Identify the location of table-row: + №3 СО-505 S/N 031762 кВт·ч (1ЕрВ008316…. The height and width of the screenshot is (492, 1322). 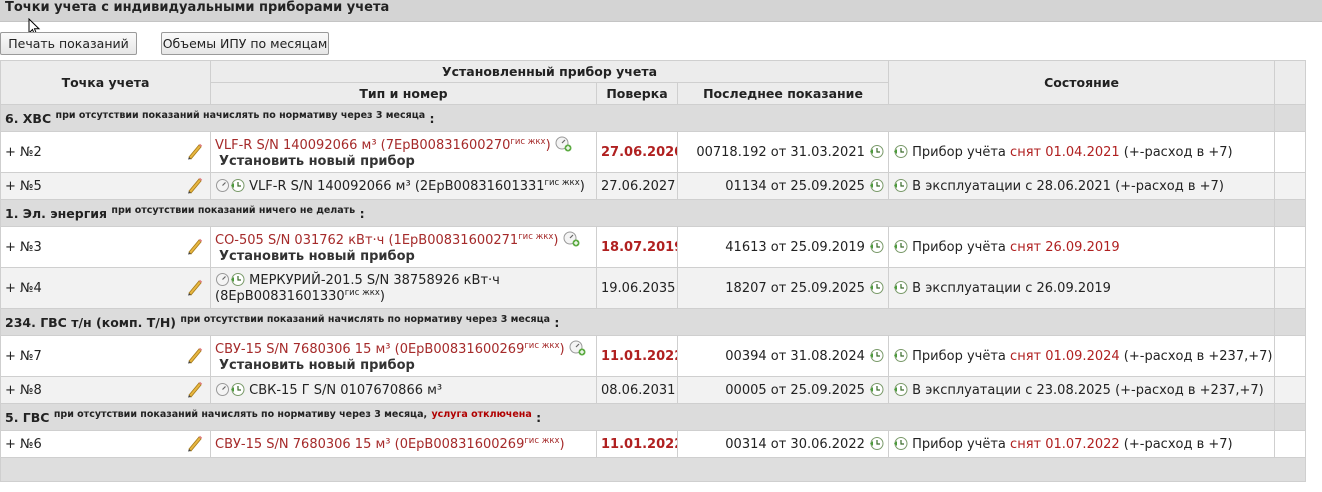
(653, 247).